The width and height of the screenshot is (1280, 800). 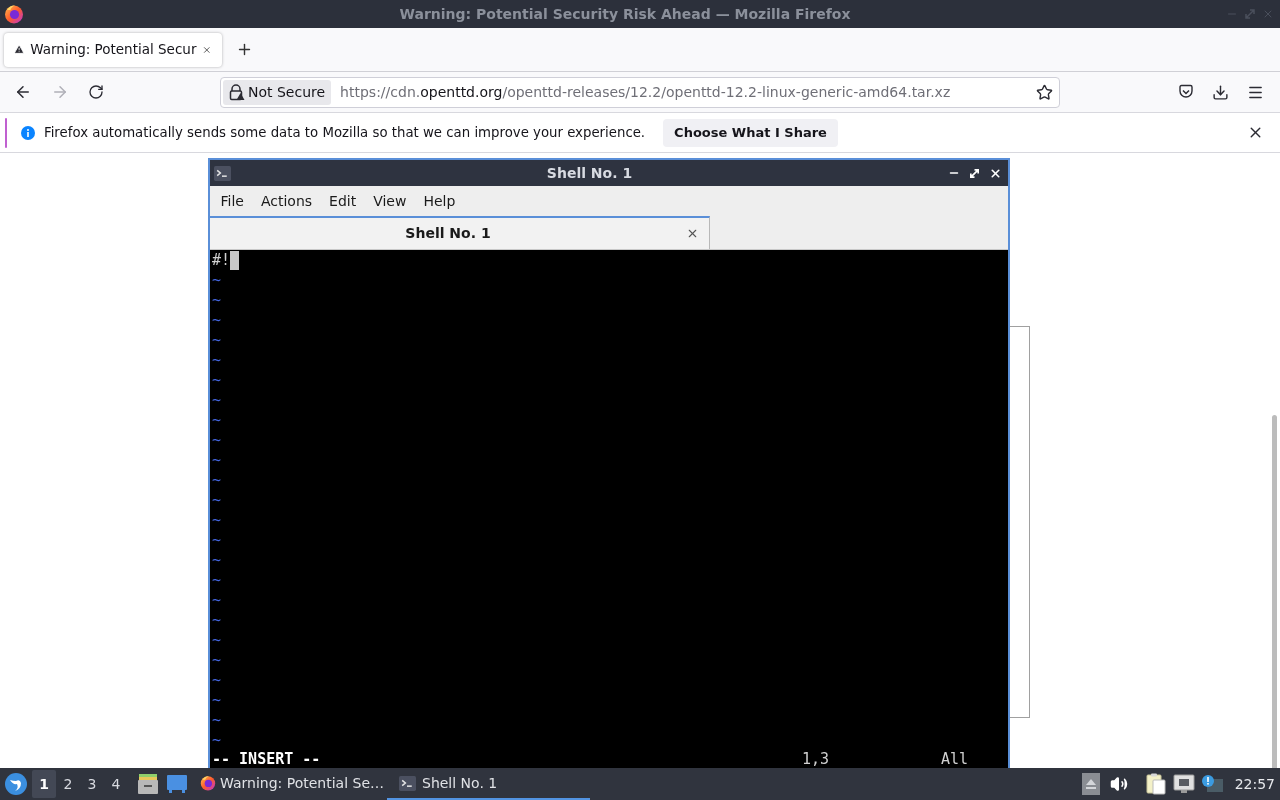 I want to click on bookmark-star-icon, so click(x=1044, y=92).